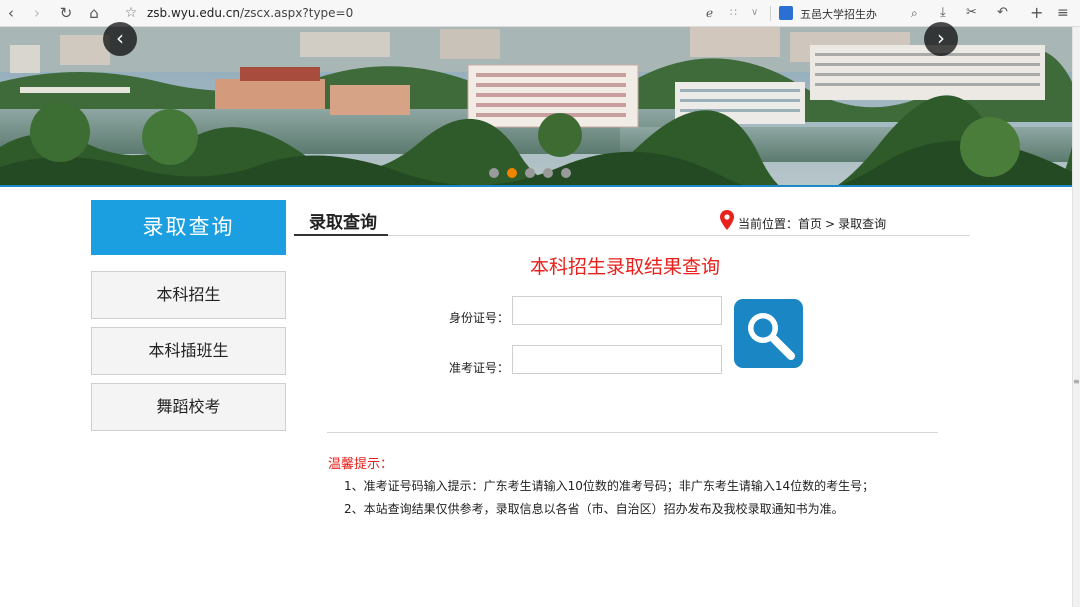 Image resolution: width=1080 pixels, height=607 pixels. I want to click on address-bar: zsb.wyu.edu.cn/zscx.aspx?type=0, so click(250, 13).